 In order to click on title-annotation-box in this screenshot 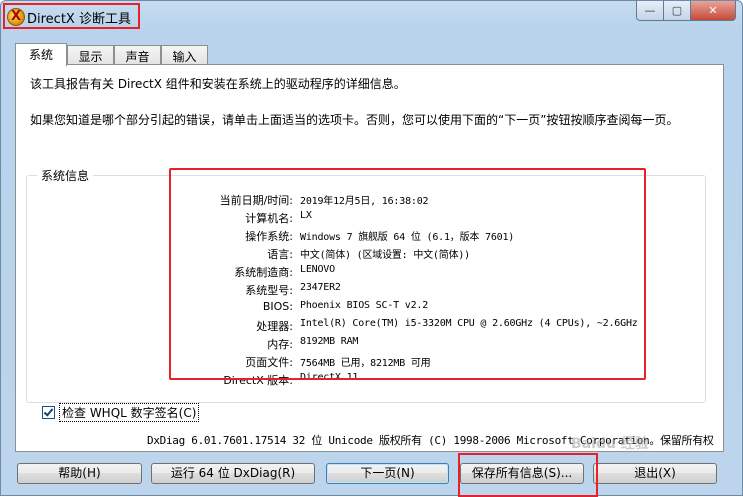, I will do `click(71, 16)`.